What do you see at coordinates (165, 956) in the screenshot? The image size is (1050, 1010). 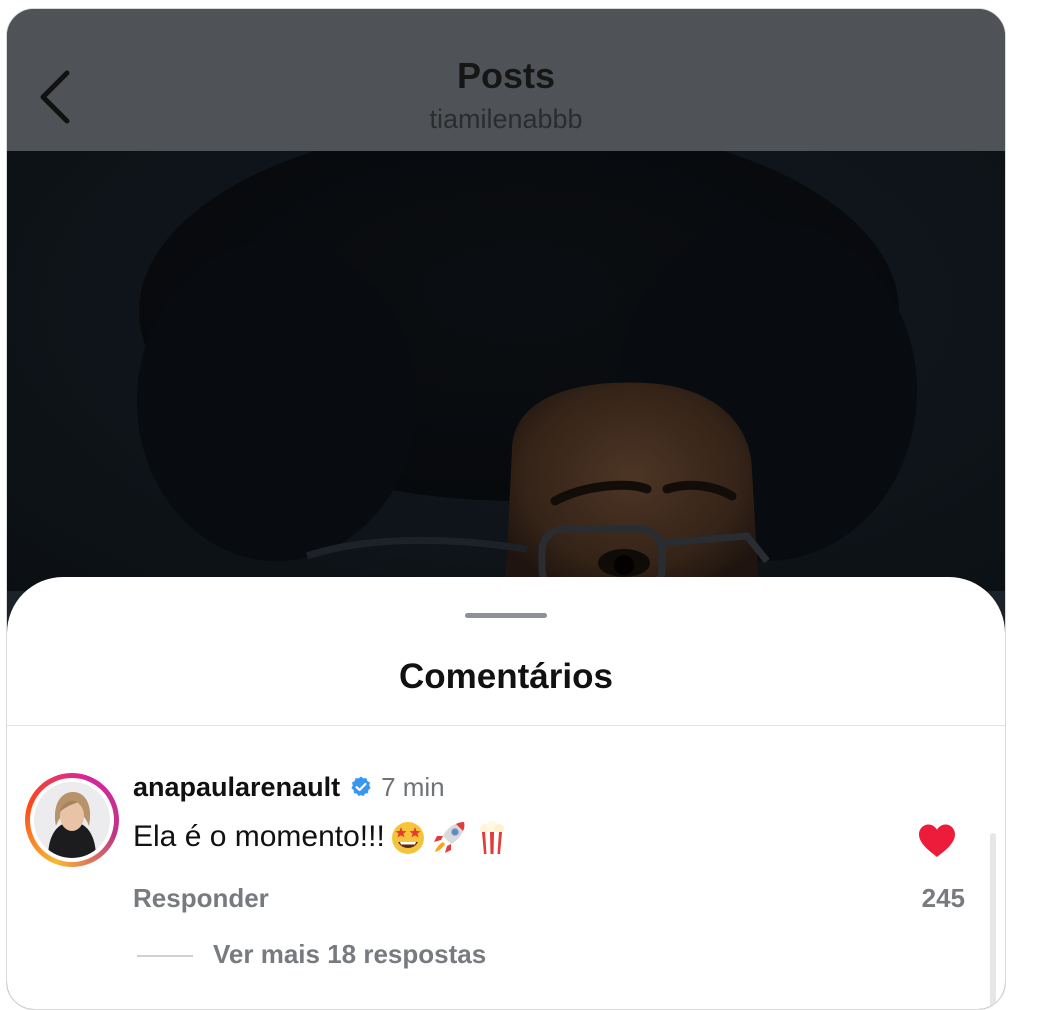 I see `replies-divider-line` at bounding box center [165, 956].